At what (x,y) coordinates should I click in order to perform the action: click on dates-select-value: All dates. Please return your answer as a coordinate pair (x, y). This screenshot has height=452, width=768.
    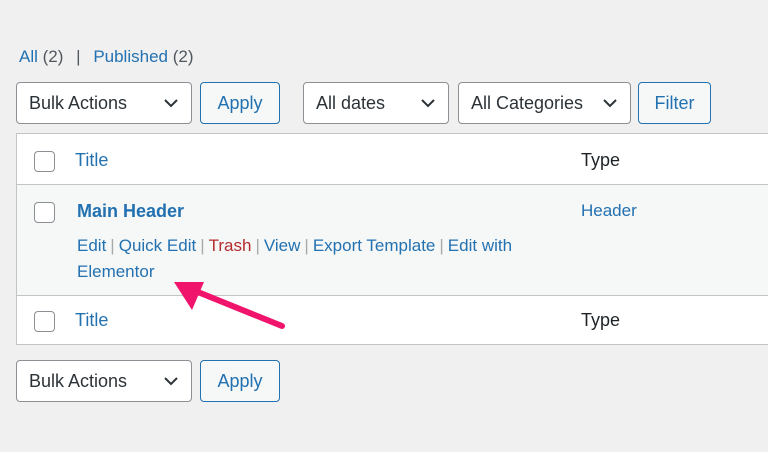
    Looking at the image, I should click on (351, 102).